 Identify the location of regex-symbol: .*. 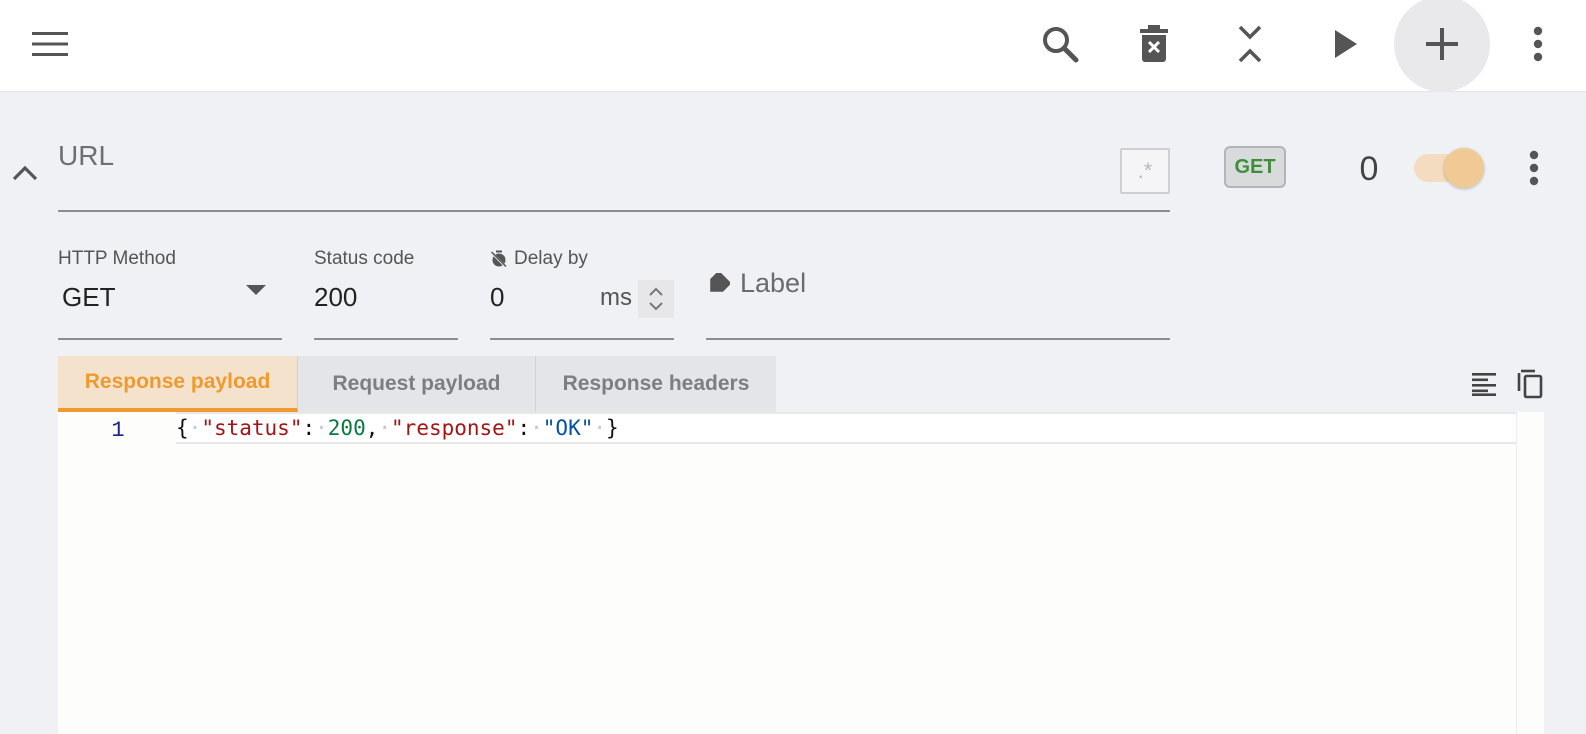
(1145, 170).